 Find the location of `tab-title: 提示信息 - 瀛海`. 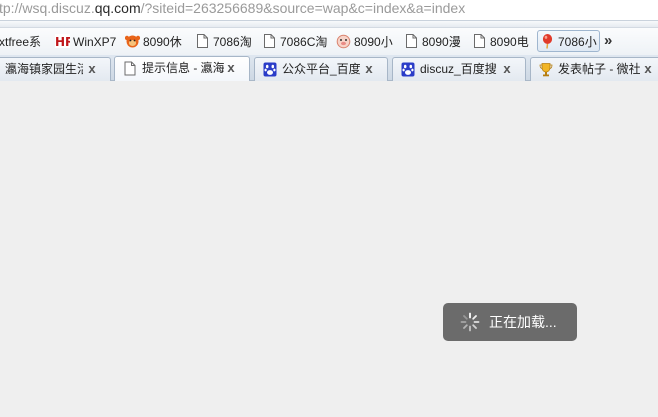

tab-title: 提示信息 - 瀛海 is located at coordinates (183, 68).